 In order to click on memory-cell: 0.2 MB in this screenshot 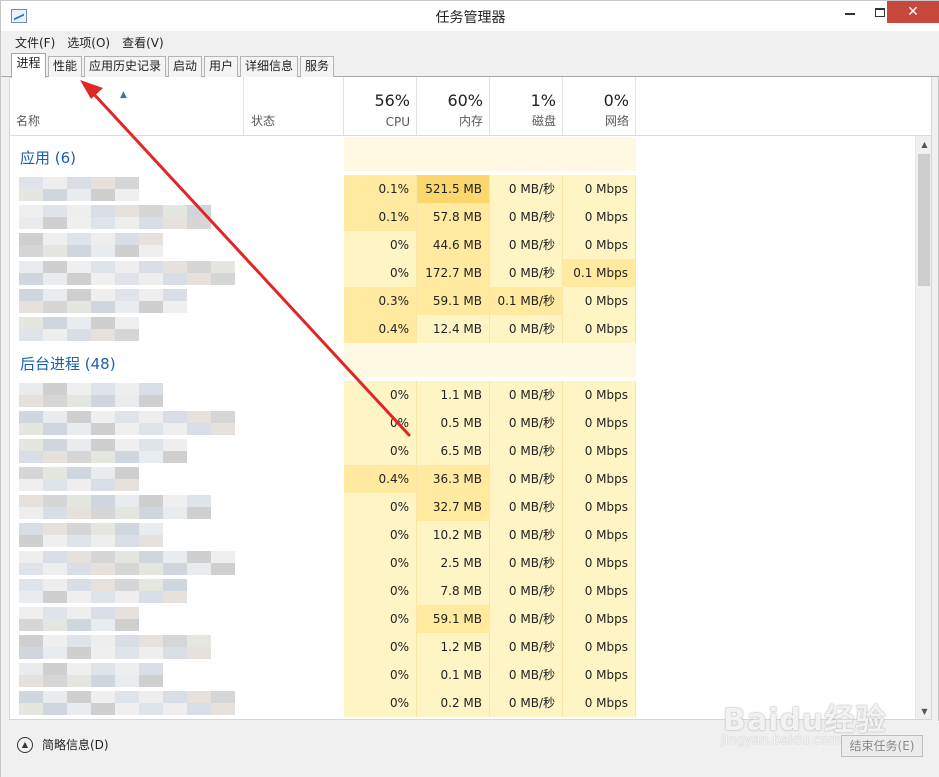, I will do `click(453, 703)`.